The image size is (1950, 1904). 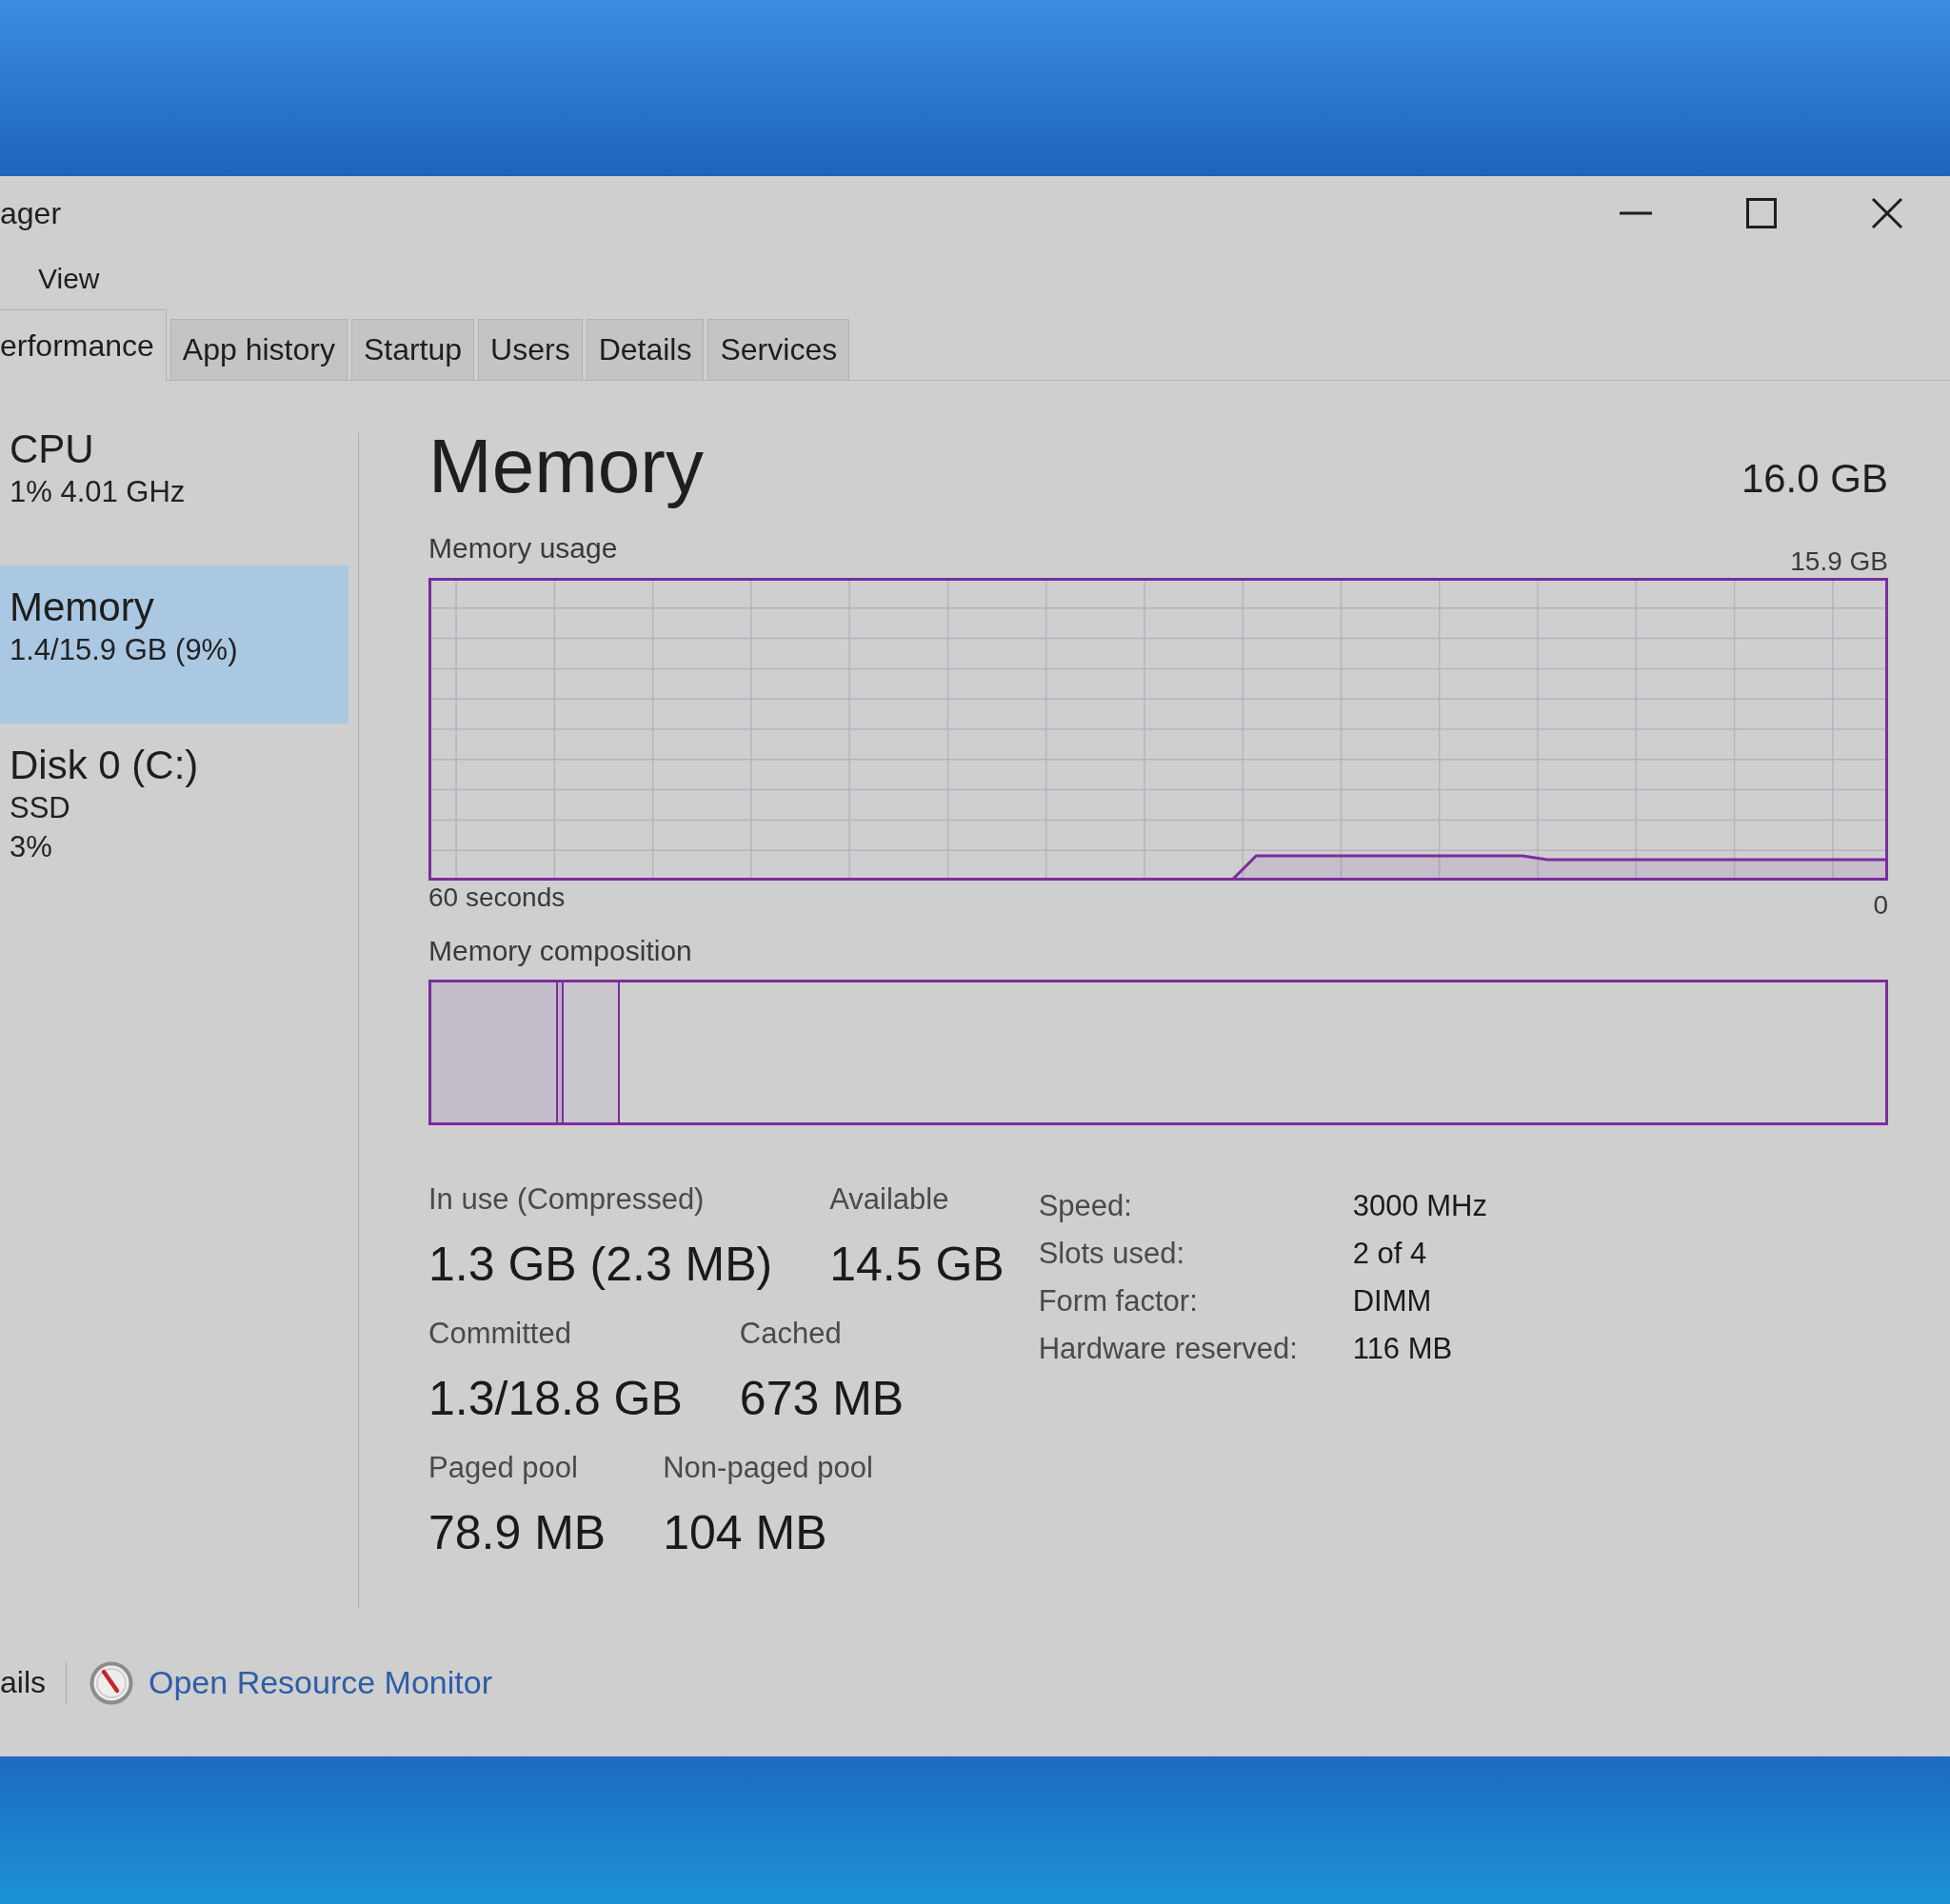 What do you see at coordinates (1168, 1349) in the screenshot?
I see `spec-label: Hardware reserved:` at bounding box center [1168, 1349].